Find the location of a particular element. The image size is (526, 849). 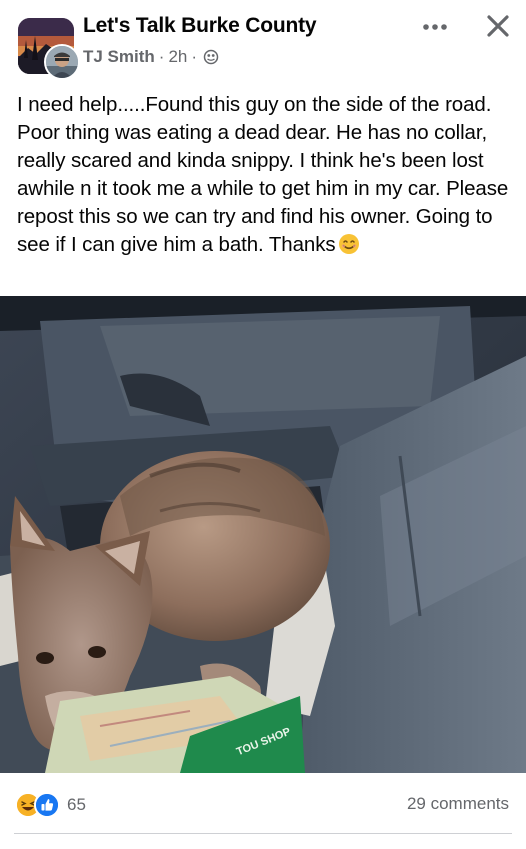

reaction-count: 65 is located at coordinates (76, 804).